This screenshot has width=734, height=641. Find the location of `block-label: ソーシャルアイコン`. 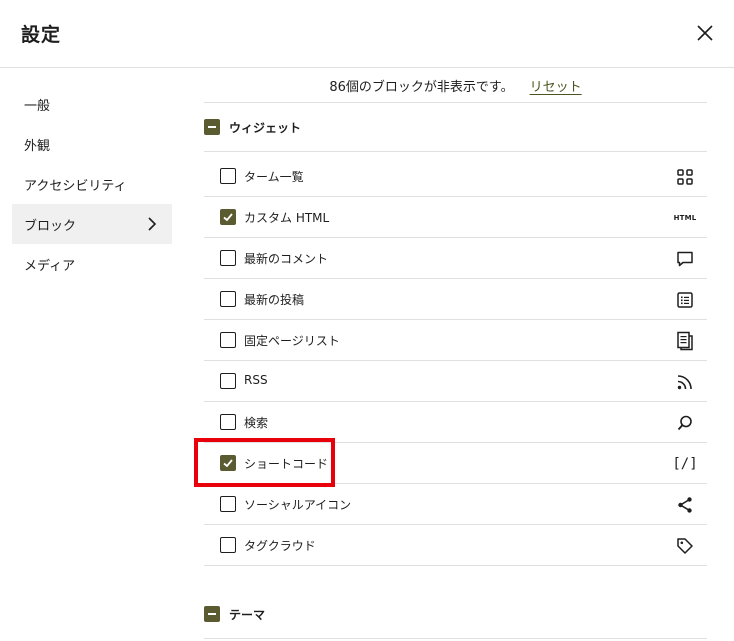

block-label: ソーシャルアイコン is located at coordinates (298, 505).